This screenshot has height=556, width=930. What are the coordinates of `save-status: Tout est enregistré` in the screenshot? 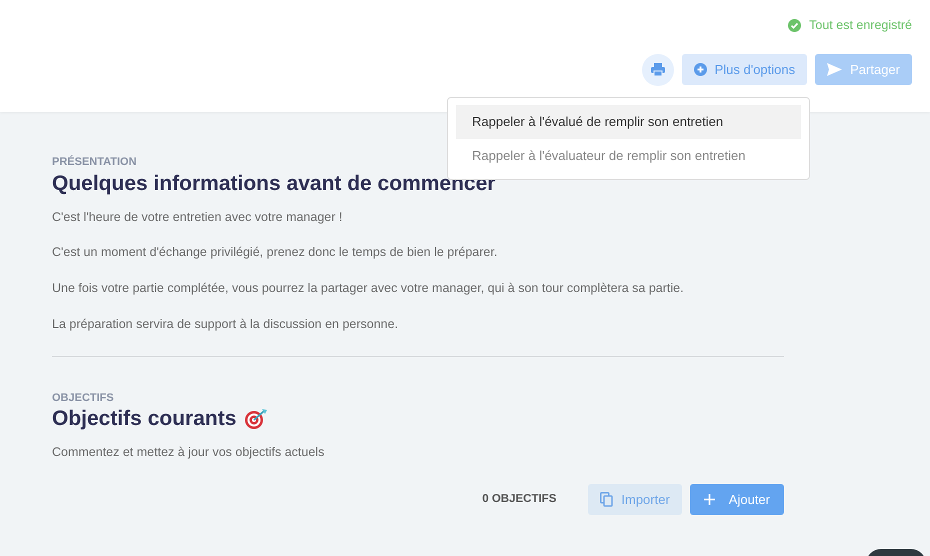 It's located at (860, 25).